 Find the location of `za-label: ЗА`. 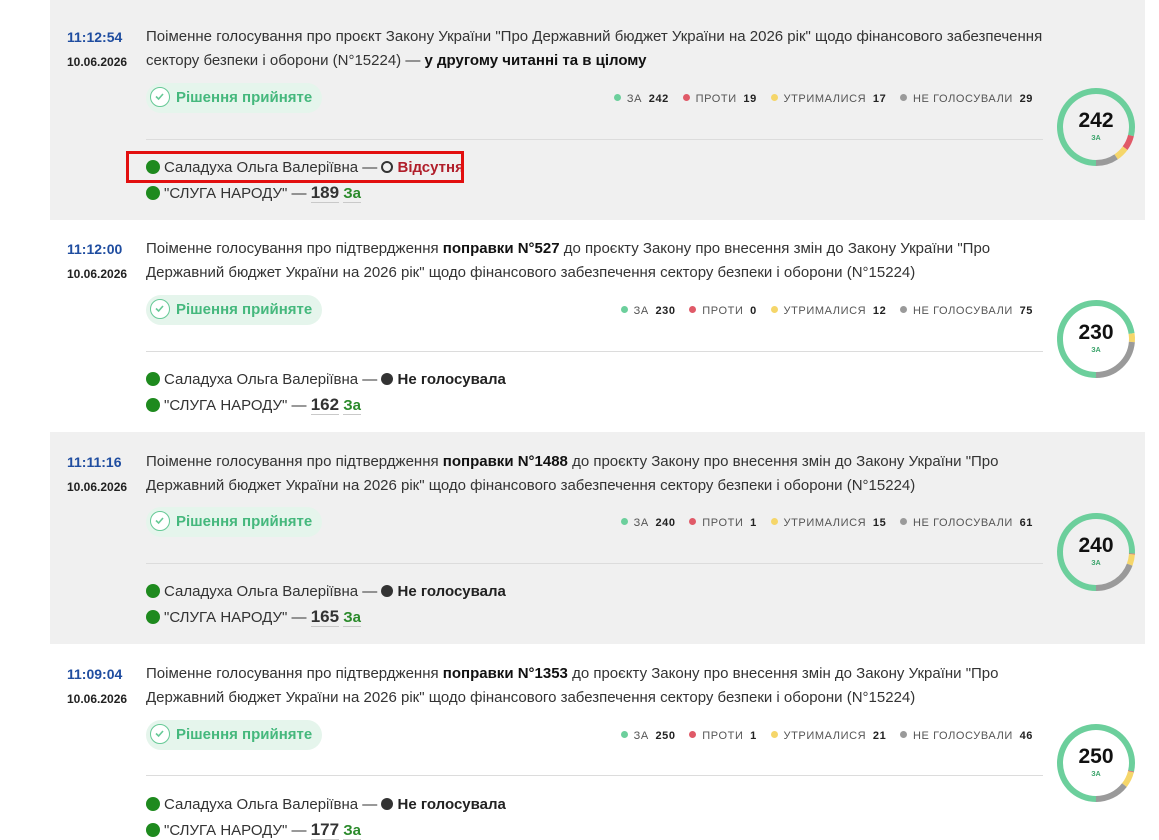

za-label: ЗА is located at coordinates (634, 99).